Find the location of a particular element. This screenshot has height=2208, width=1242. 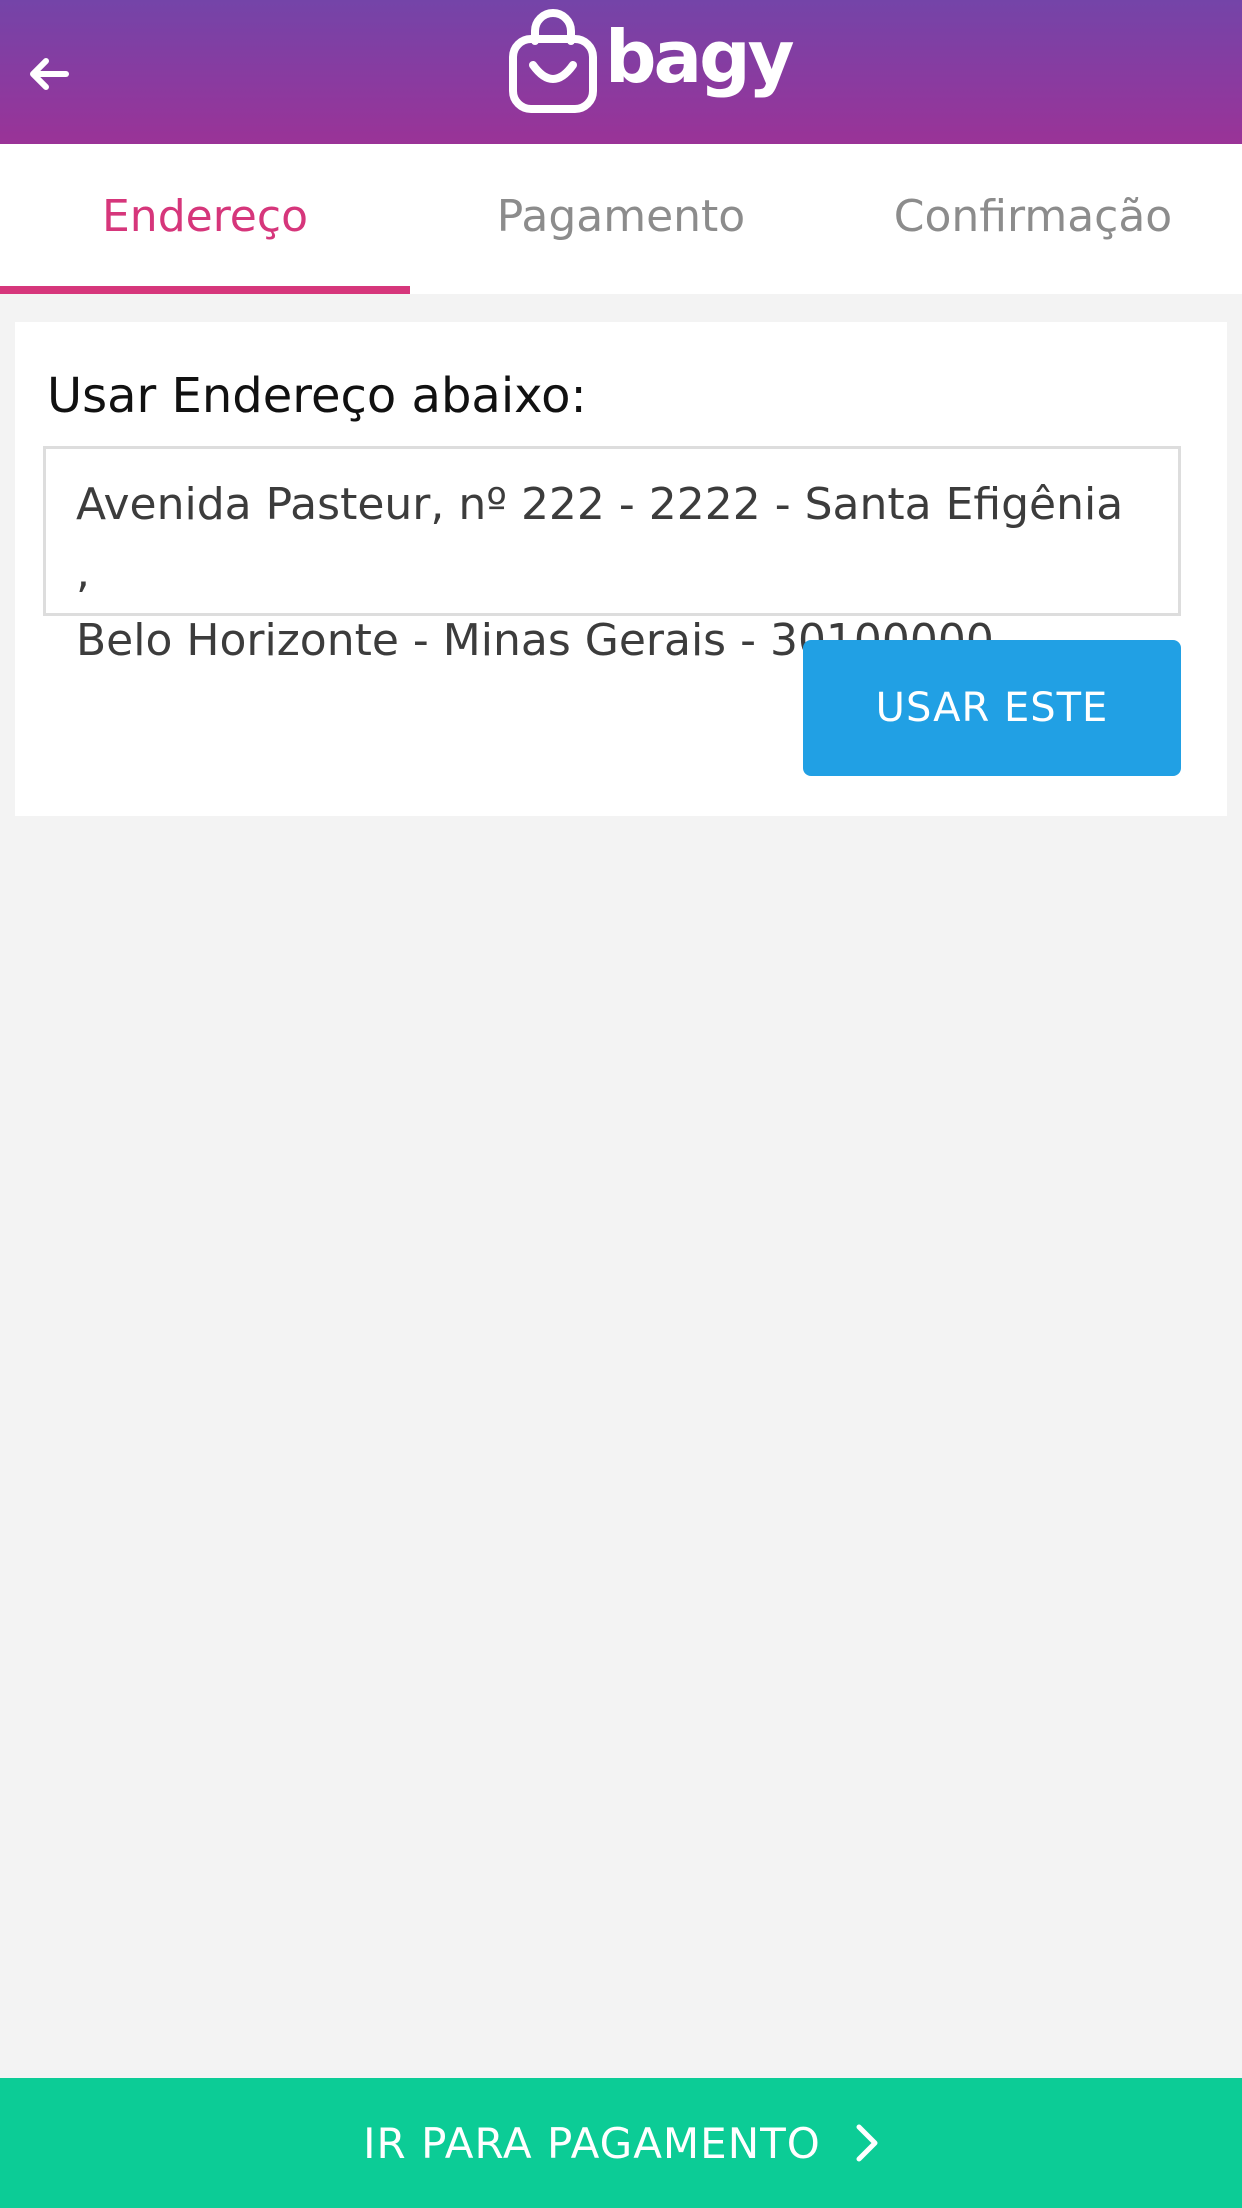

go-to-payment-button: IR PARA PAGAMENTO is located at coordinates (621, 2143).